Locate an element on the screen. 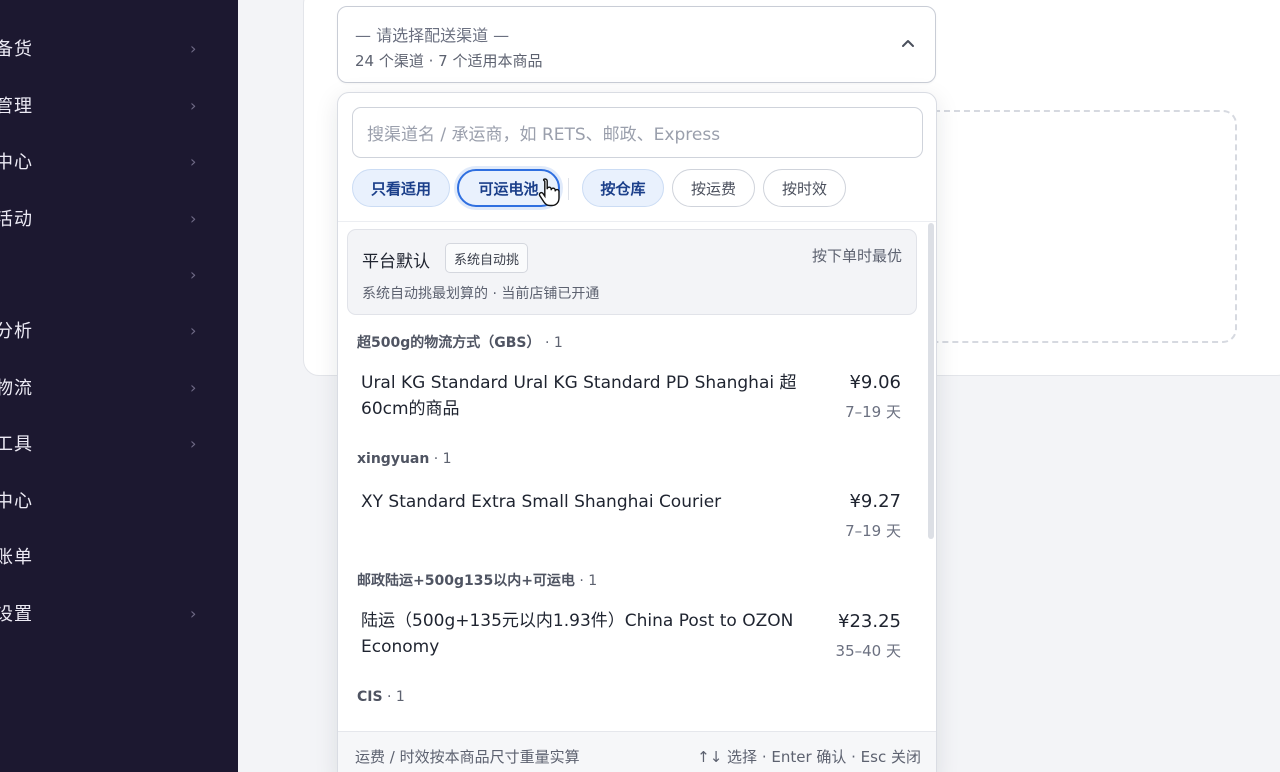 The height and width of the screenshot is (772, 1280). sidebar-item: 告 › is located at coordinates (119, 274).